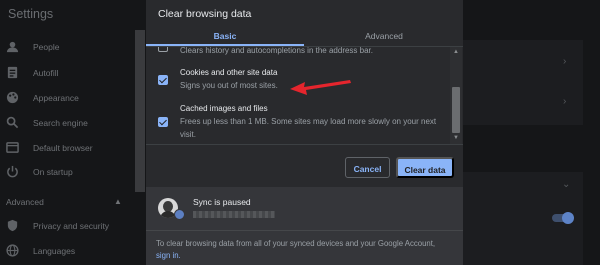 This screenshot has height=265, width=600. I want to click on settings-card, so click(523, 82).